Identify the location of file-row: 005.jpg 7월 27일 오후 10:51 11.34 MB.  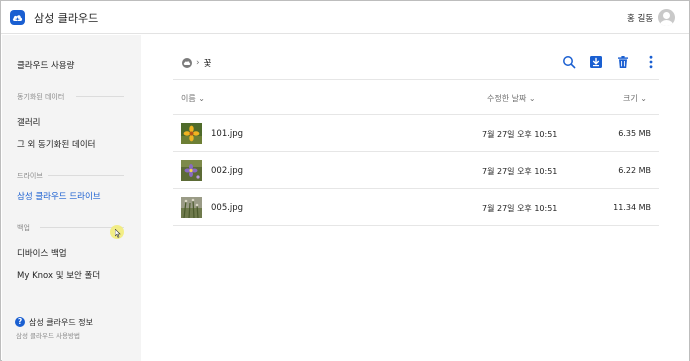
(416, 207).